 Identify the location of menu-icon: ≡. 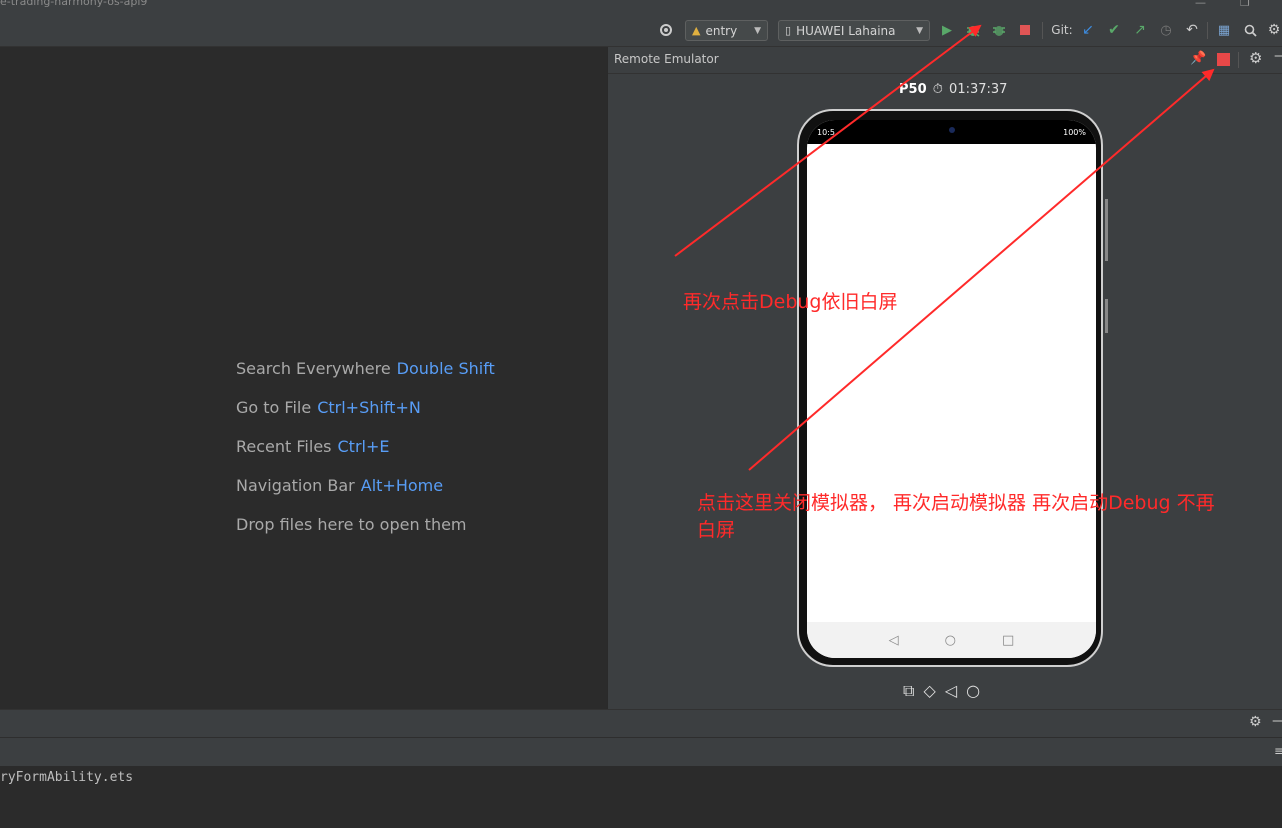
(1278, 751).